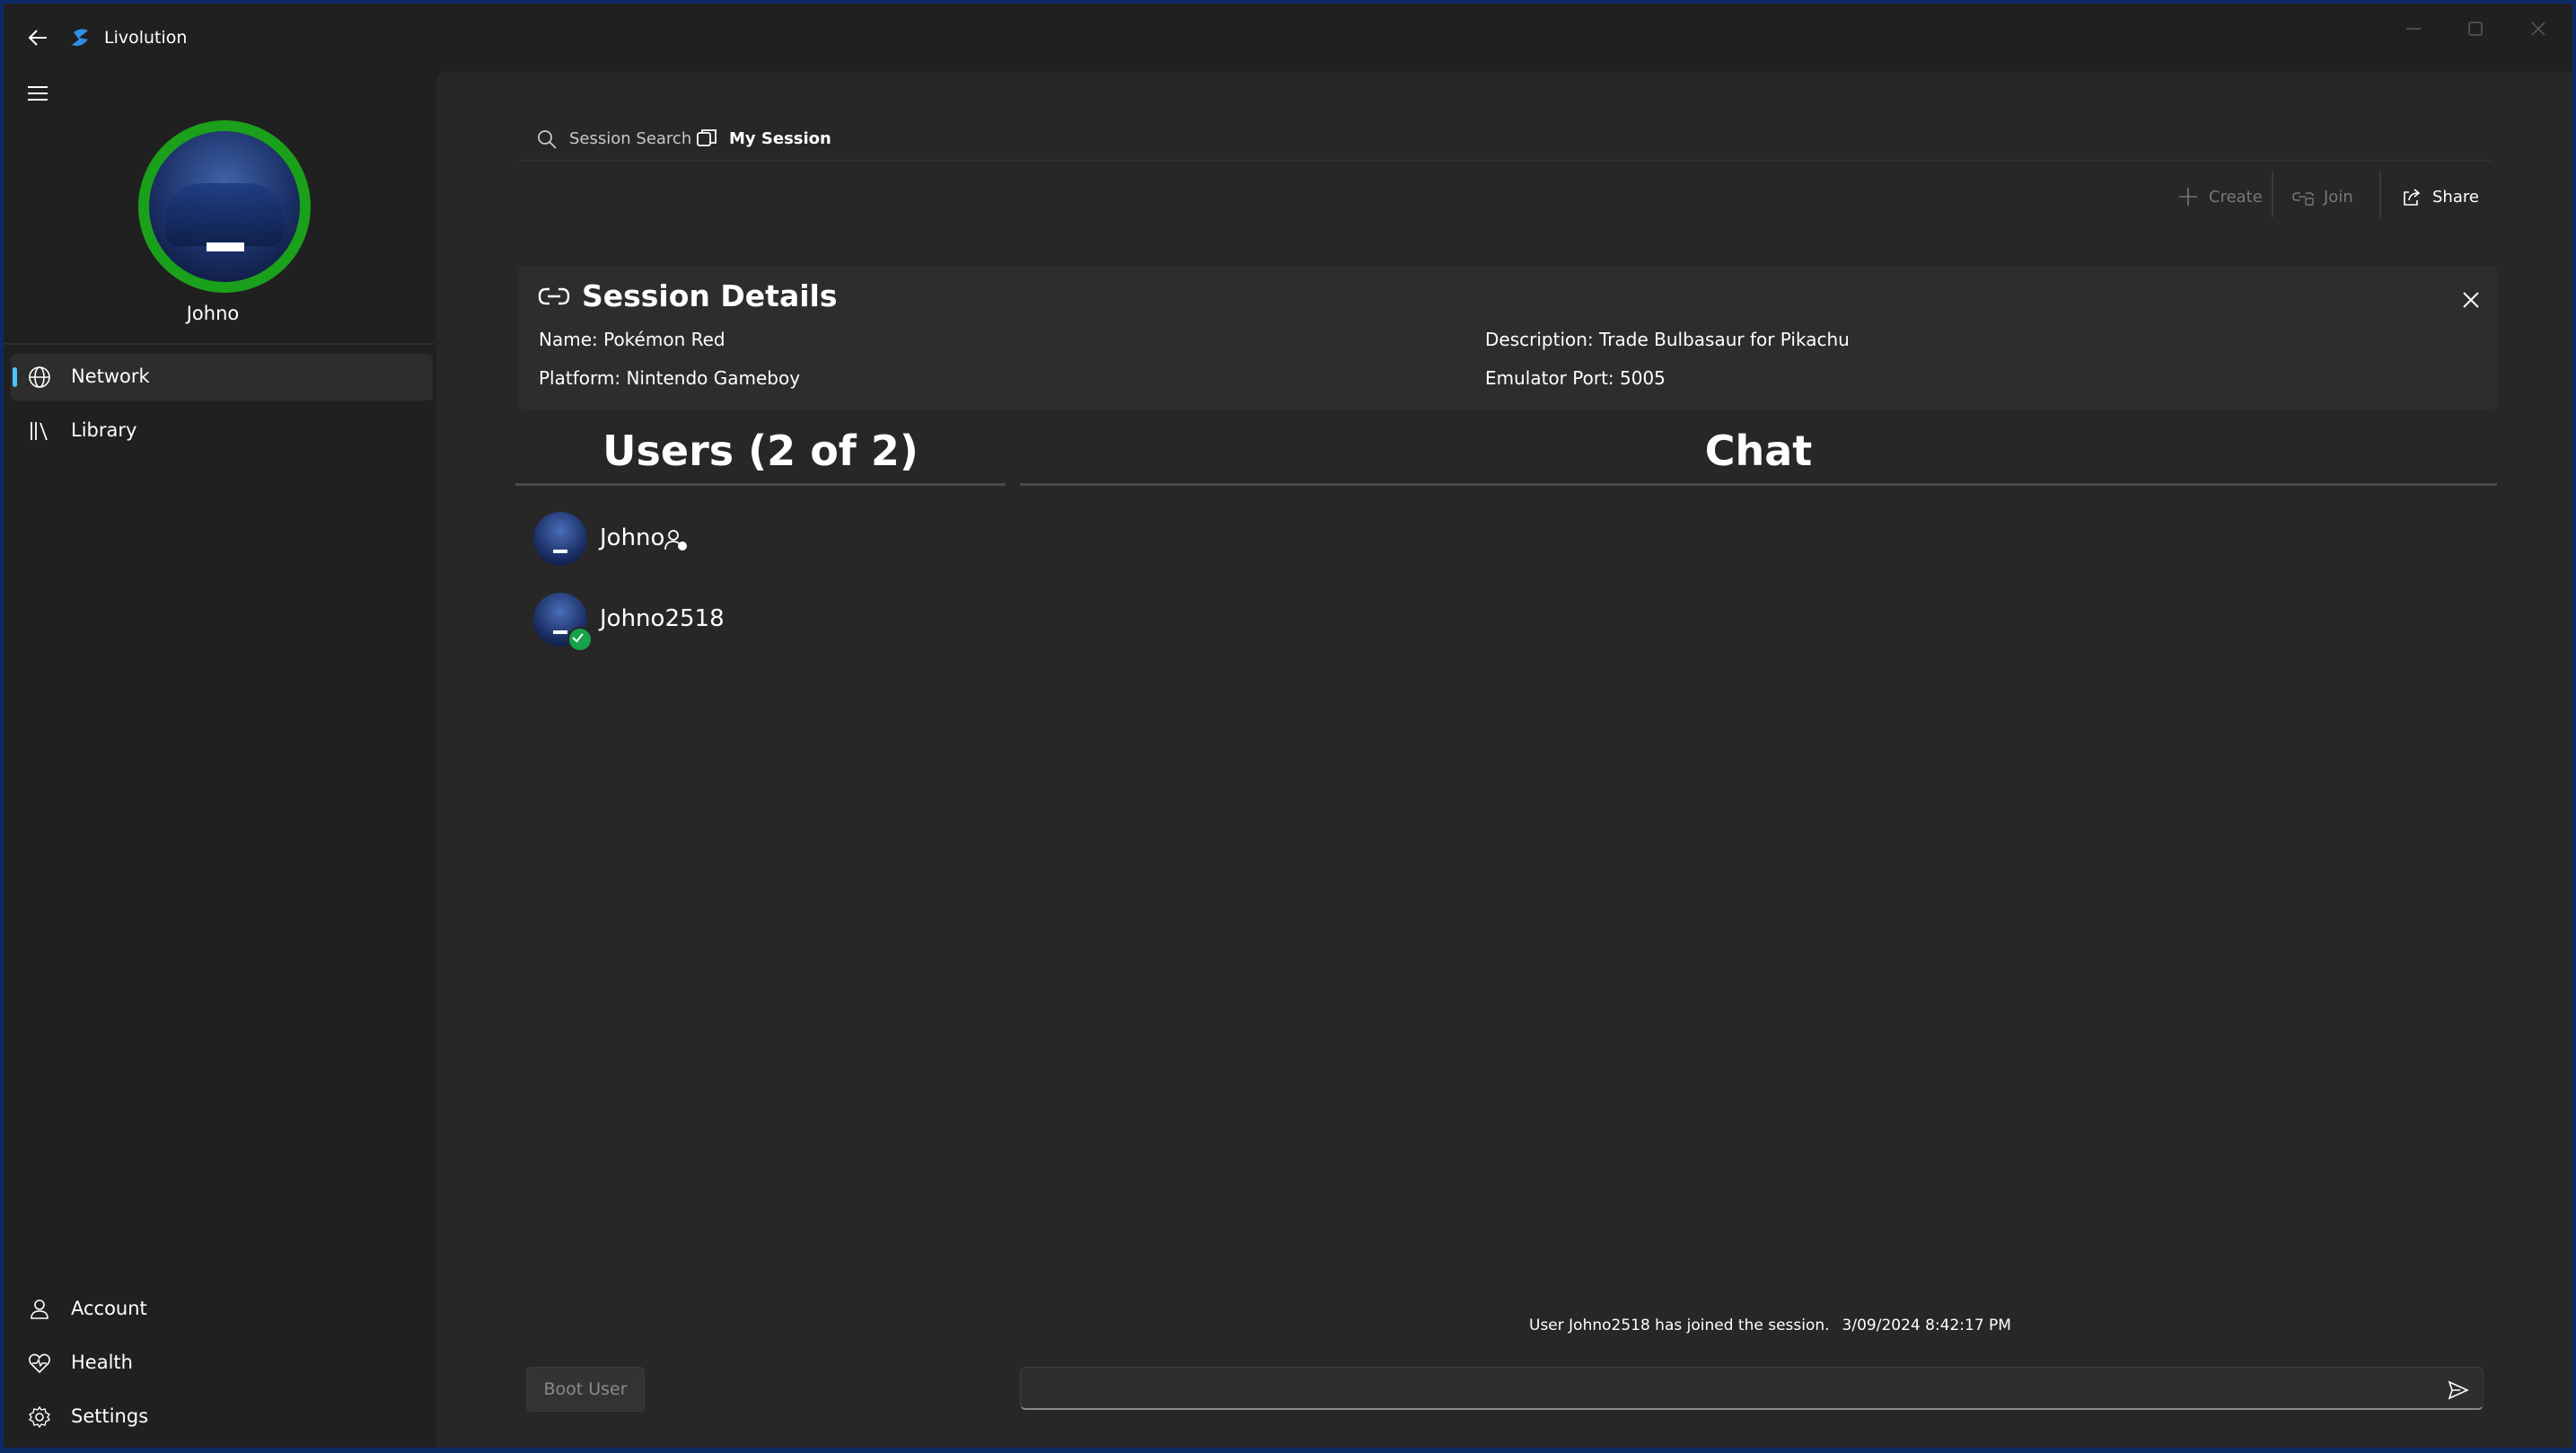 The width and height of the screenshot is (2576, 1453). What do you see at coordinates (1926, 1326) in the screenshot?
I see `chat-message-timestamp: 3/09/2024 8:42:17 PM` at bounding box center [1926, 1326].